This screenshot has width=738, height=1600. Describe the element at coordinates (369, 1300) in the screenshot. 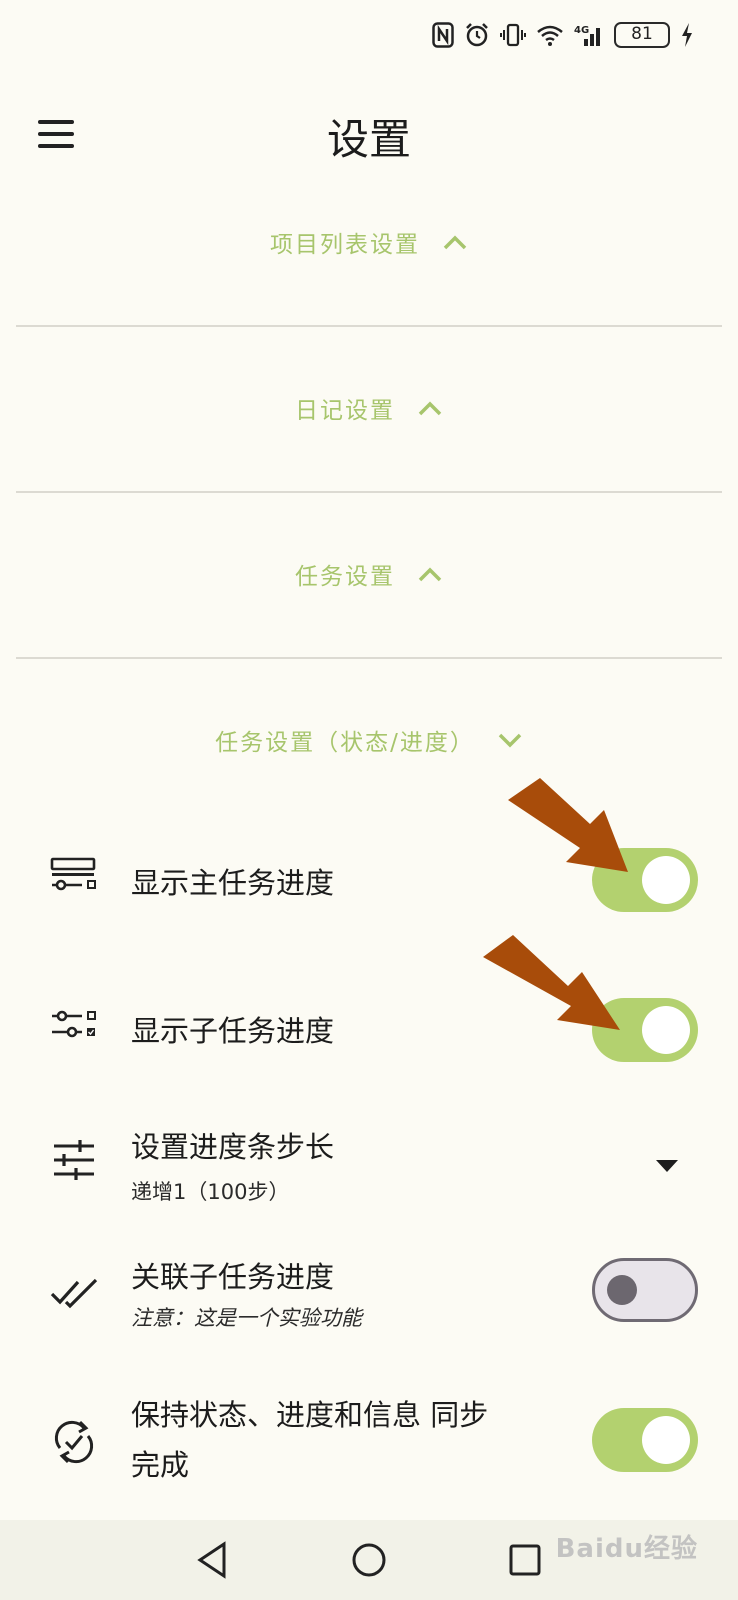

I see `setting-link-subtask-progress: 关联子任务进度 注意：这是一个实验功能` at that location.